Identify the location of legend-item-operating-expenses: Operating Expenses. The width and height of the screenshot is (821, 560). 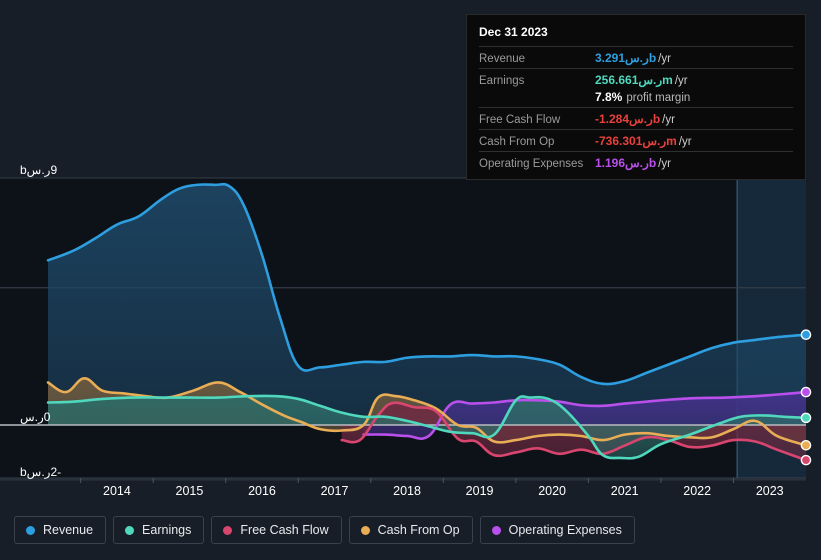
(557, 530).